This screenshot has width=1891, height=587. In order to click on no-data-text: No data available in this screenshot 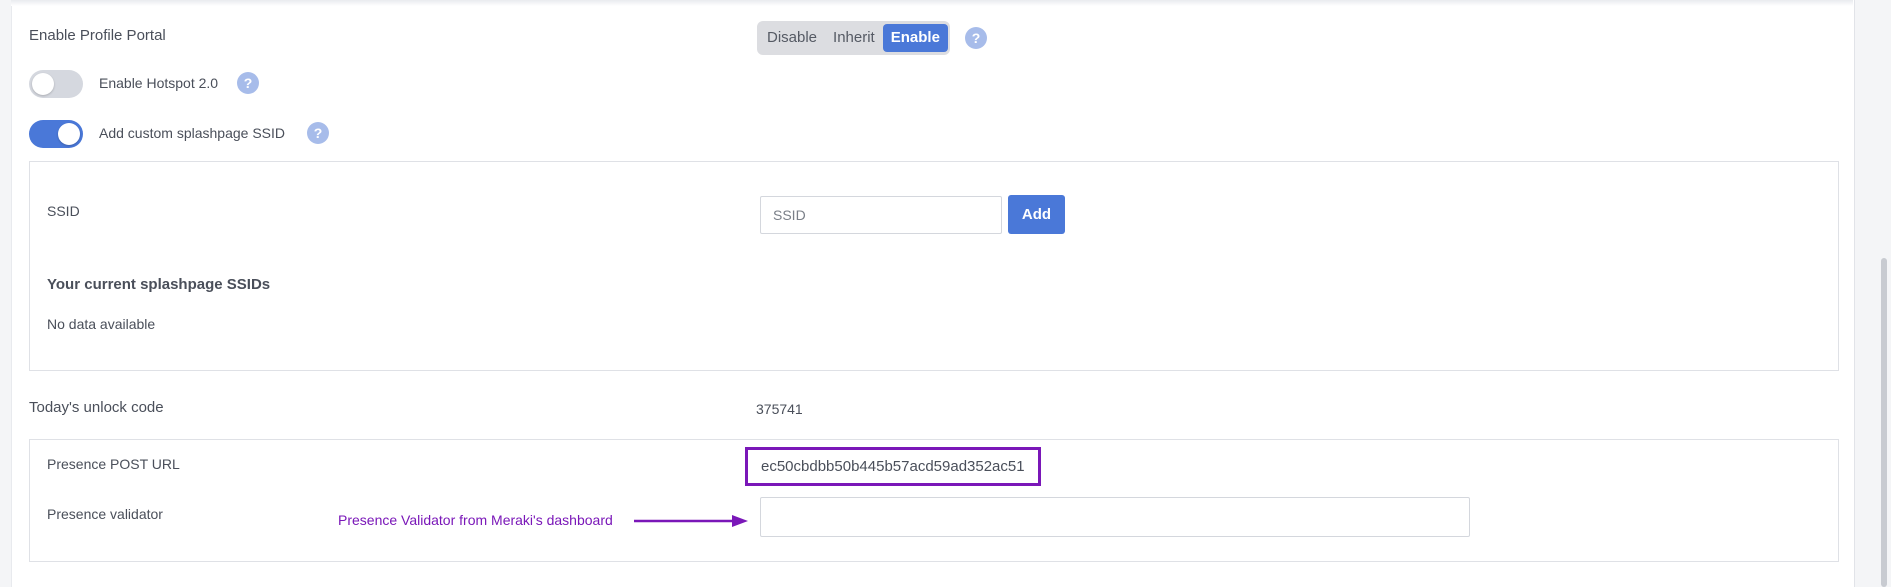, I will do `click(101, 324)`.